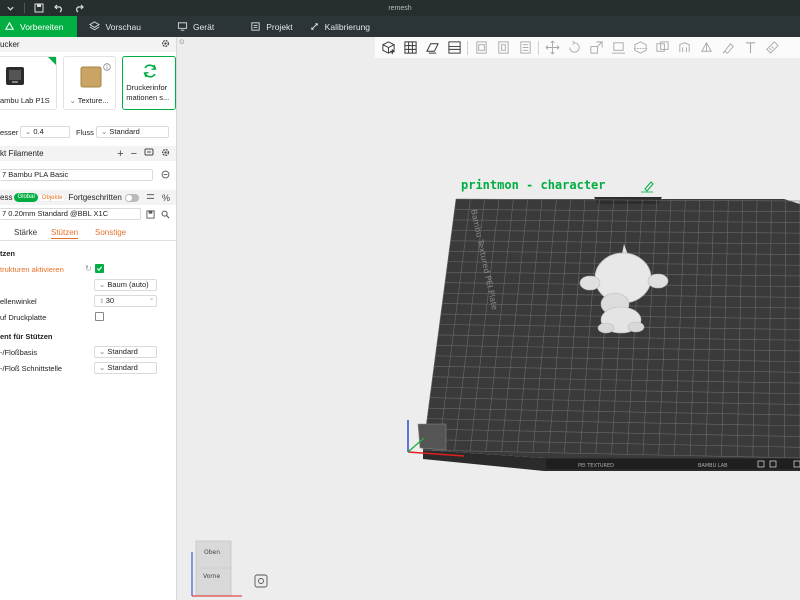  I want to click on tab-kalibrierung: Kalibrierung, so click(343, 26).